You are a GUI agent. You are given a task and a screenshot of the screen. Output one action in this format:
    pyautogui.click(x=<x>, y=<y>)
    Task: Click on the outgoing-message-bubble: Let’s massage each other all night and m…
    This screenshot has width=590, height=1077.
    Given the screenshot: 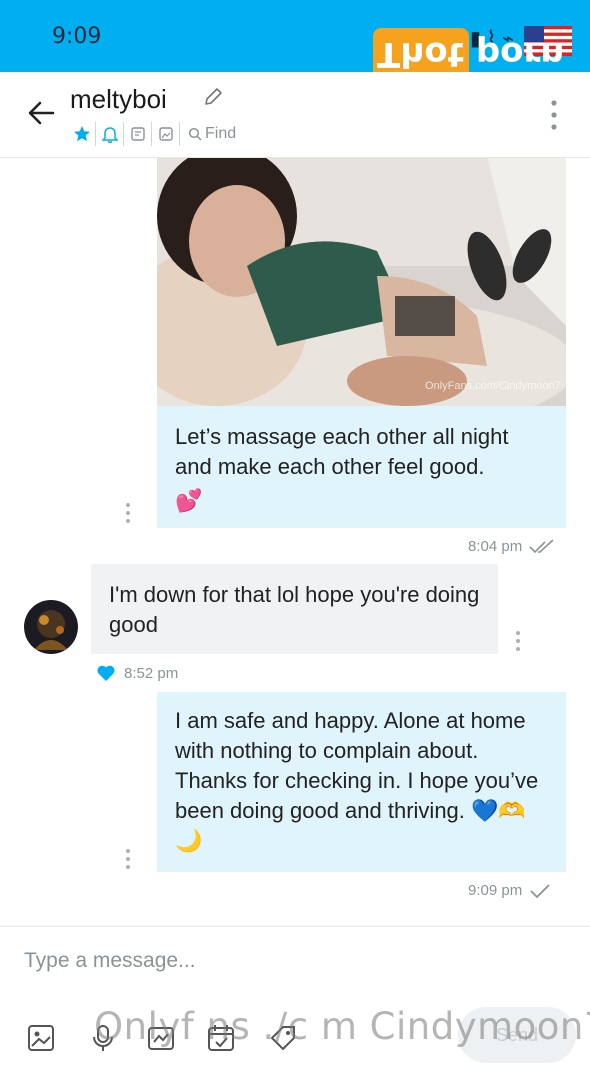 What is the action you would take?
    pyautogui.click(x=361, y=467)
    